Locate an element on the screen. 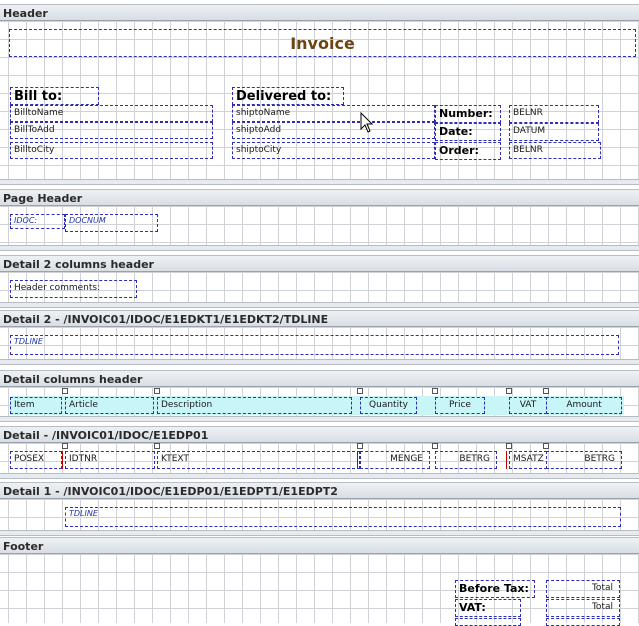 This screenshot has width=639, height=626. footer-band: Before Tax: Total VAT: Total is located at coordinates (319, 590).